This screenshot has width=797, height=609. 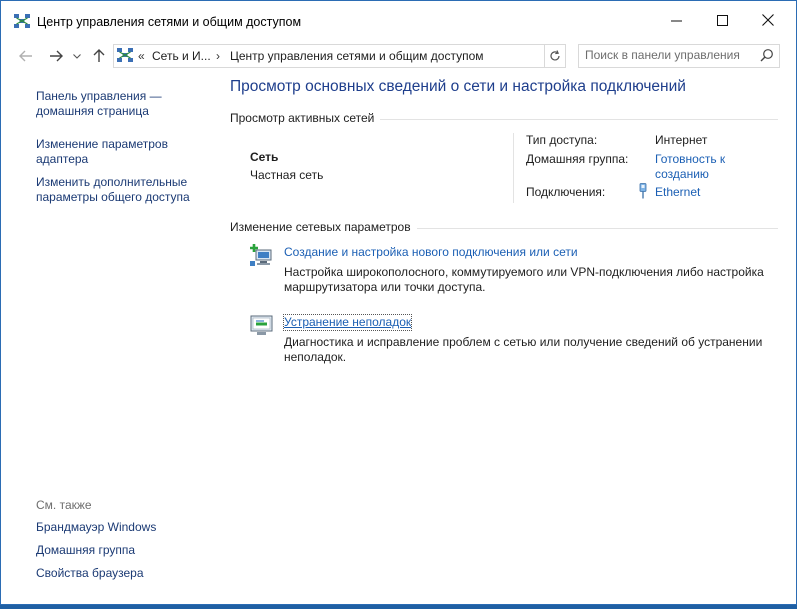 I want to click on see-also-link-internet-options: Свойства браузера, so click(x=90, y=573).